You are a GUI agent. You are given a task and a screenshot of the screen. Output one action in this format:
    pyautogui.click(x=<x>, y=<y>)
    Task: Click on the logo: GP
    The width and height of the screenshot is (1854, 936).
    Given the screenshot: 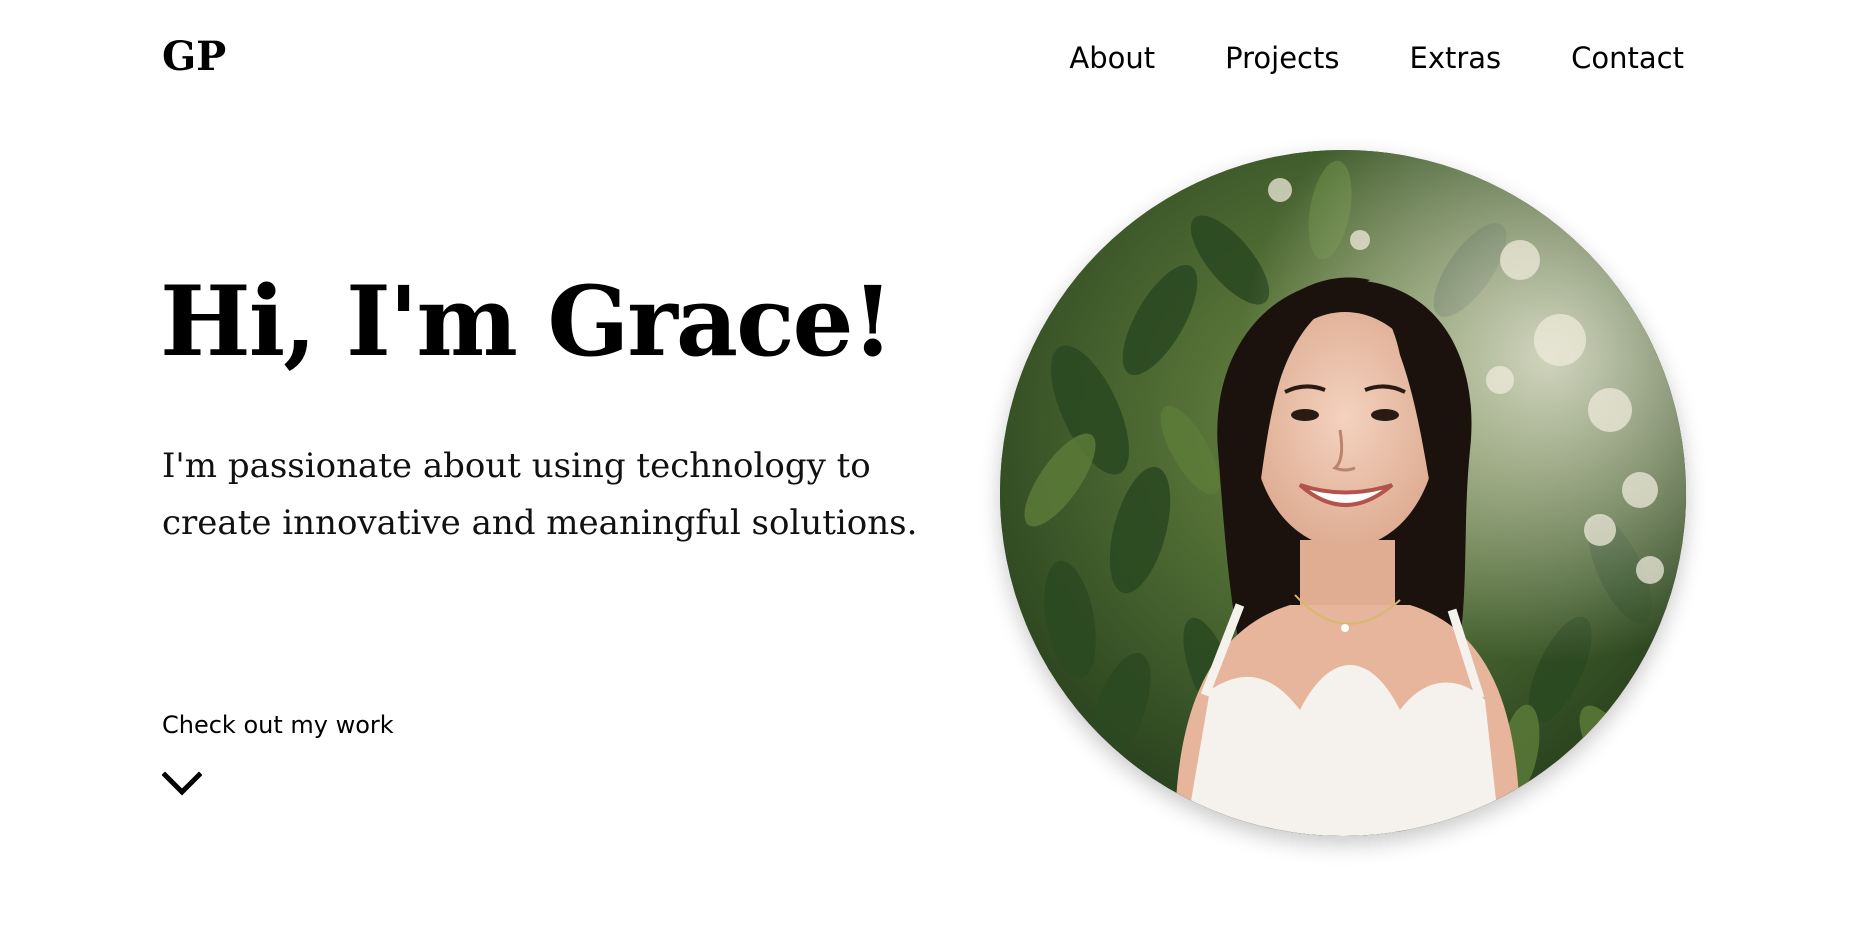 What is the action you would take?
    pyautogui.click(x=194, y=57)
    